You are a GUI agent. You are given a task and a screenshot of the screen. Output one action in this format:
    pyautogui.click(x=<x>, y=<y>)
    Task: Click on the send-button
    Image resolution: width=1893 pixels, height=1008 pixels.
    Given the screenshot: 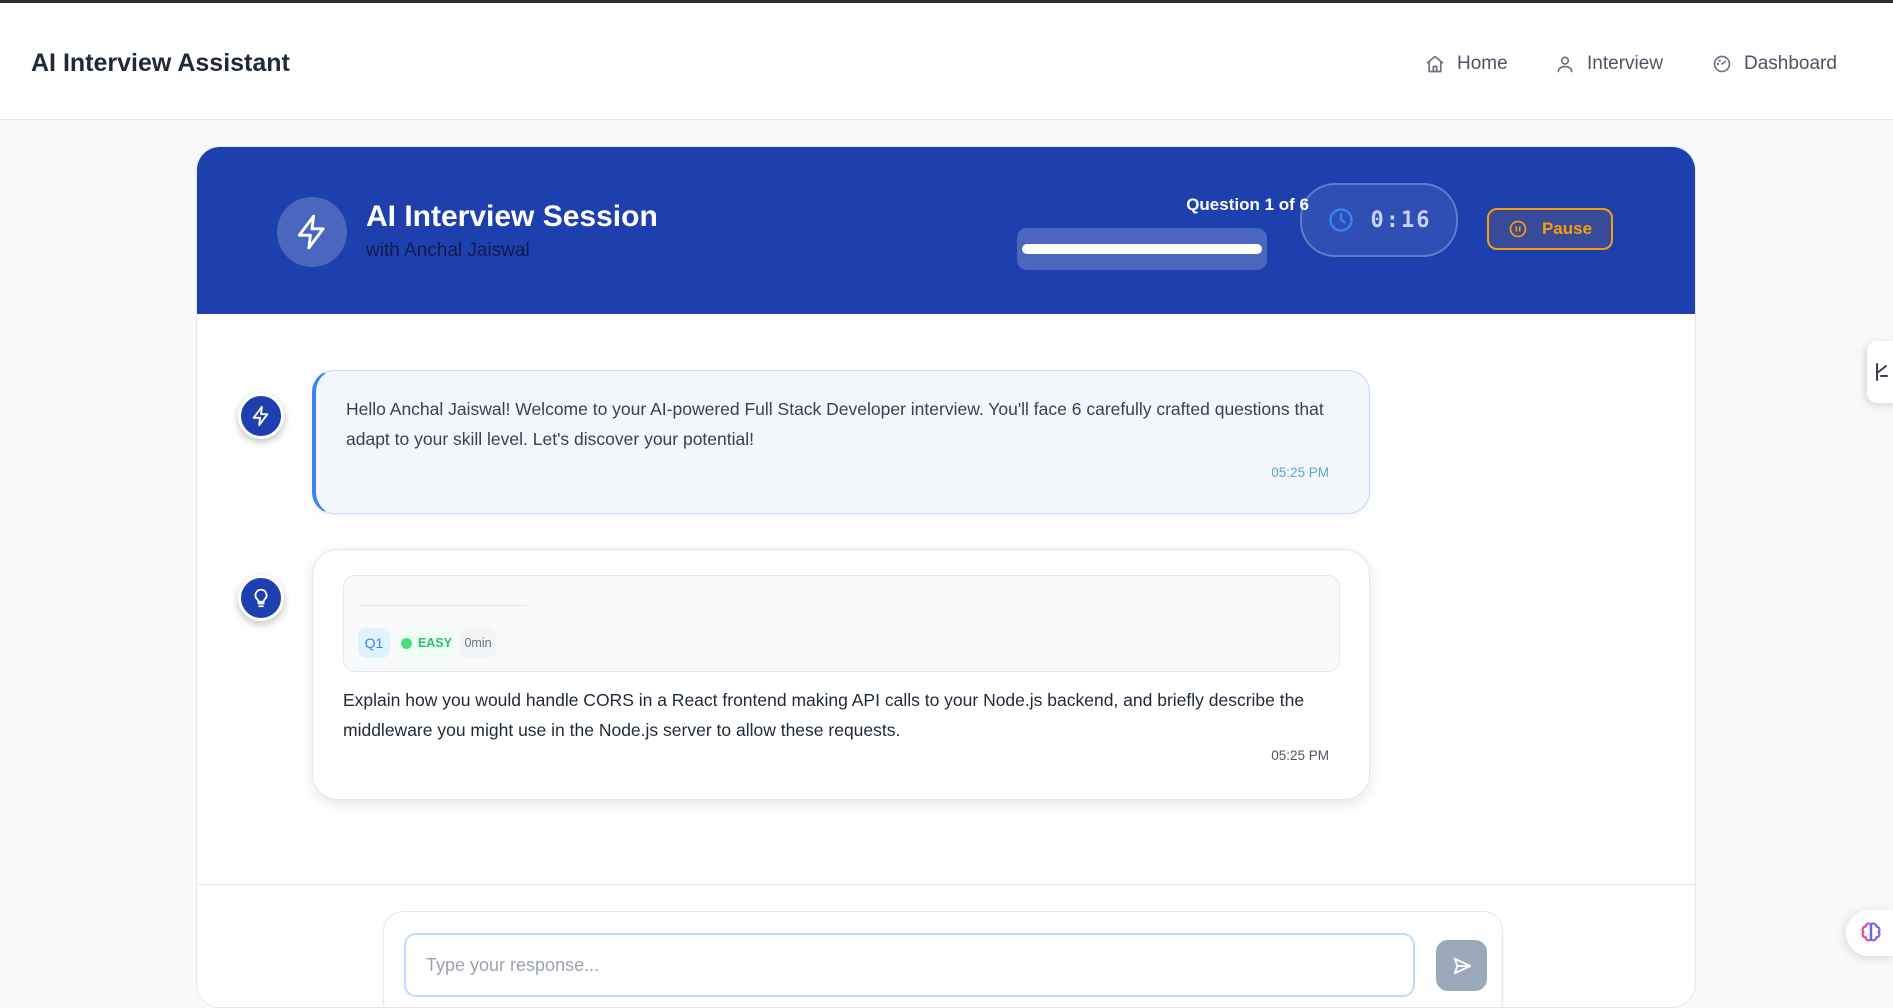 What is the action you would take?
    pyautogui.click(x=1461, y=965)
    